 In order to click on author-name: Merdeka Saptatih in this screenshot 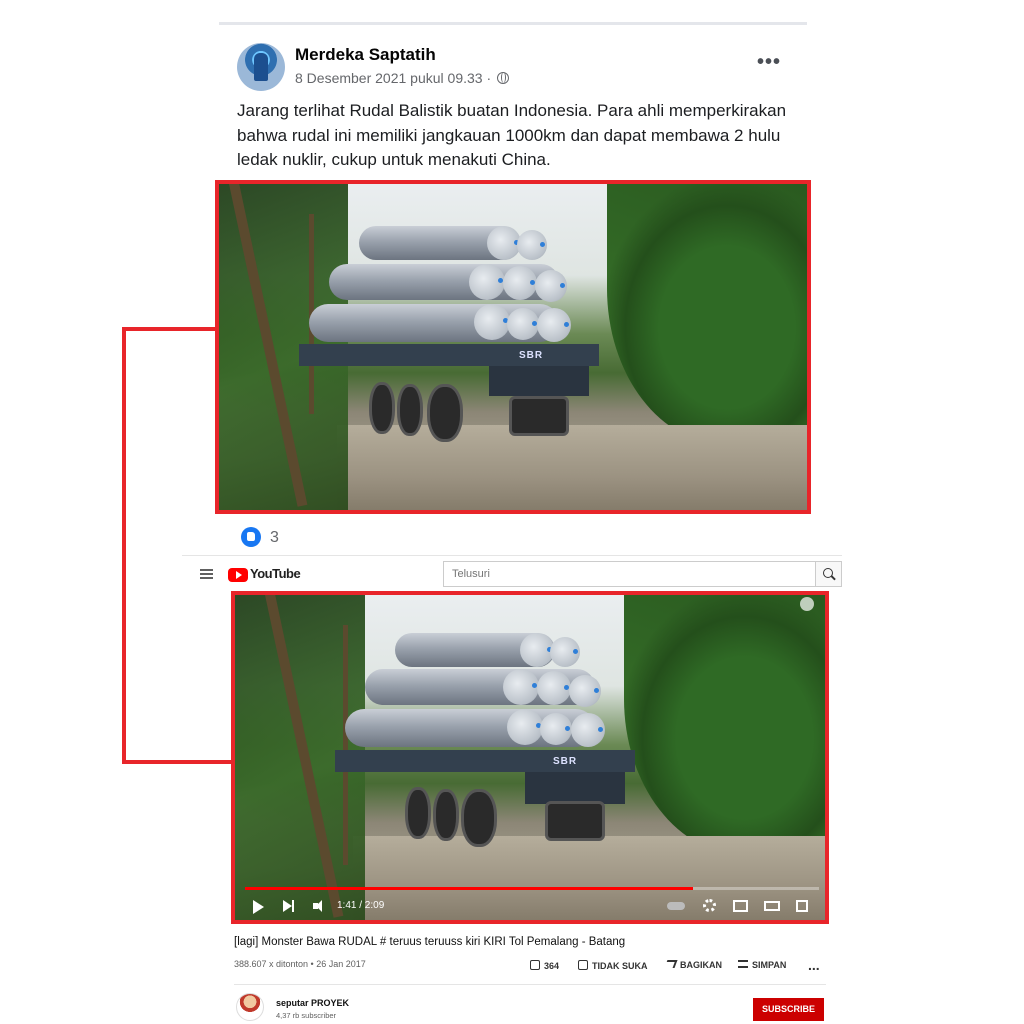, I will do `click(365, 55)`.